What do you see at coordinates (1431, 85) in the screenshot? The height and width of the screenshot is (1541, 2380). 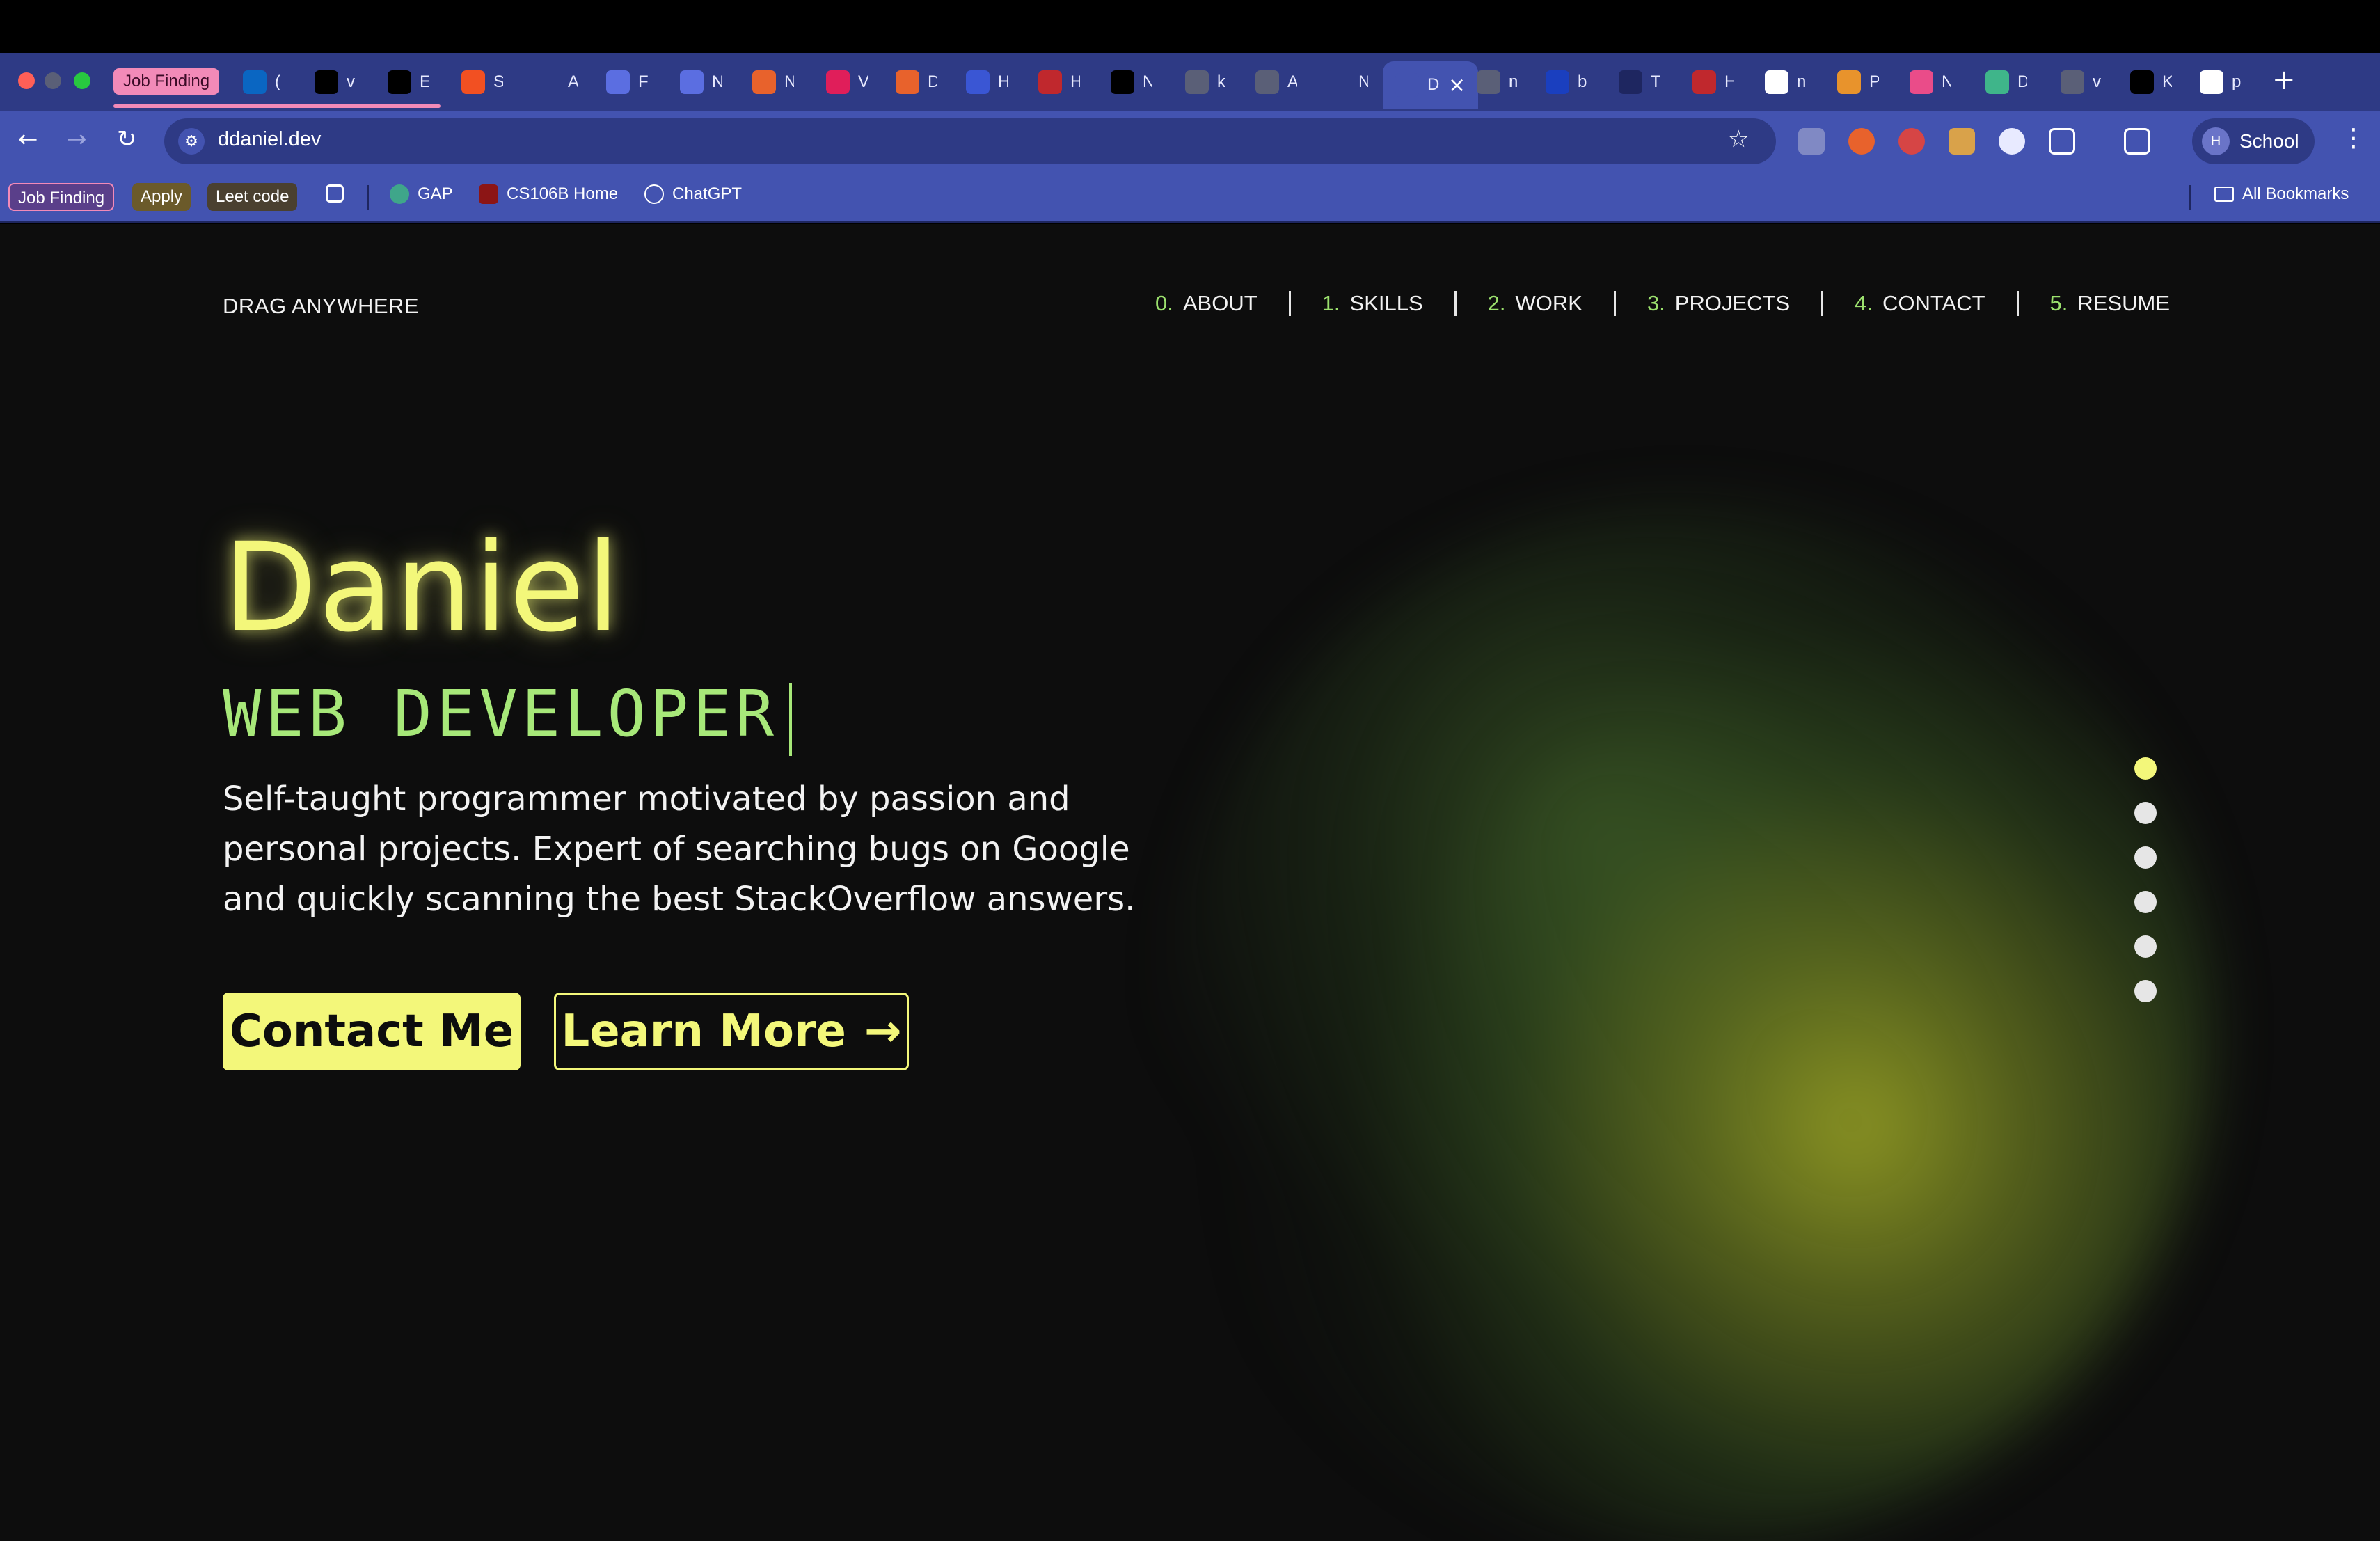 I see `browser-tab: D ×` at bounding box center [1431, 85].